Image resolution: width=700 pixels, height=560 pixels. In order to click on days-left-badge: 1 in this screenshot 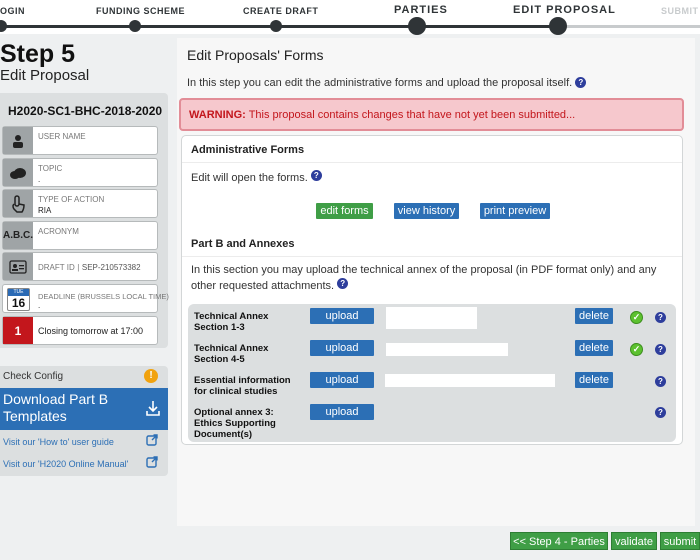, I will do `click(18, 330)`.